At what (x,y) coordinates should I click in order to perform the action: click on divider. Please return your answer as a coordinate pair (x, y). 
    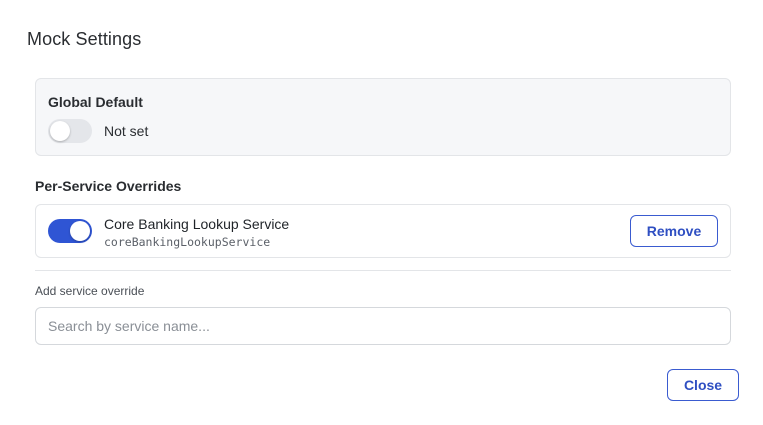
    Looking at the image, I should click on (383, 270).